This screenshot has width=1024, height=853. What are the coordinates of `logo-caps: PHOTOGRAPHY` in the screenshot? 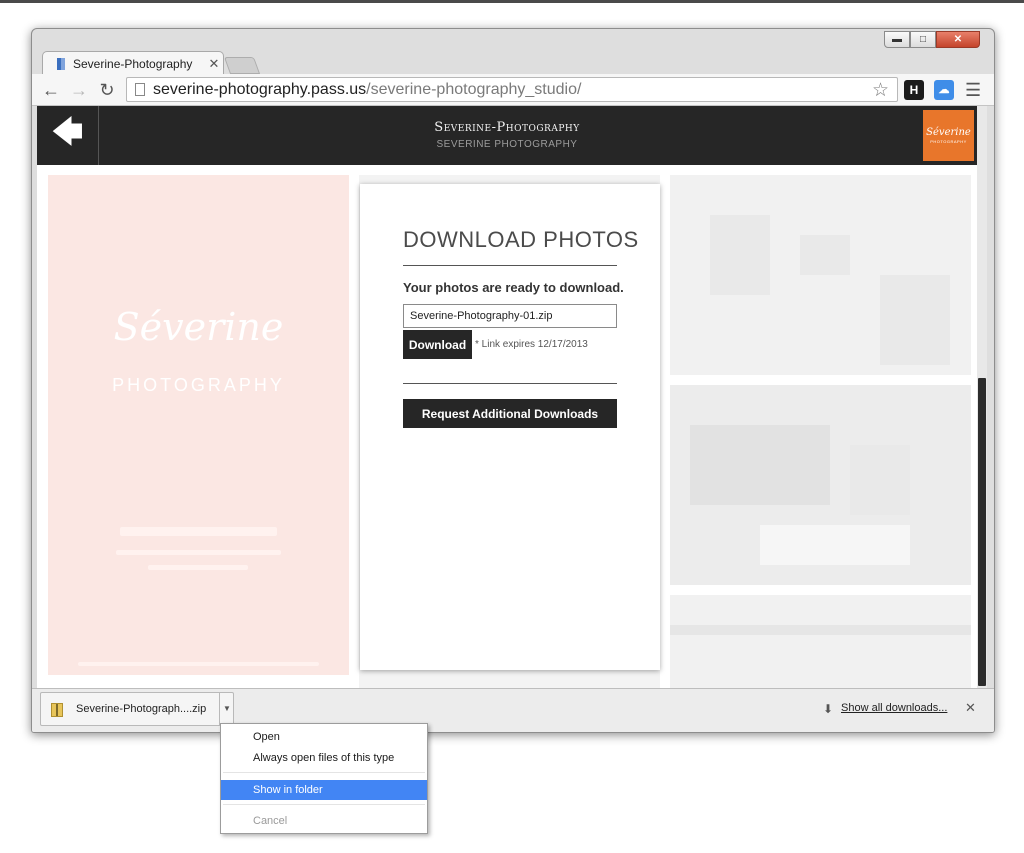 It's located at (948, 141).